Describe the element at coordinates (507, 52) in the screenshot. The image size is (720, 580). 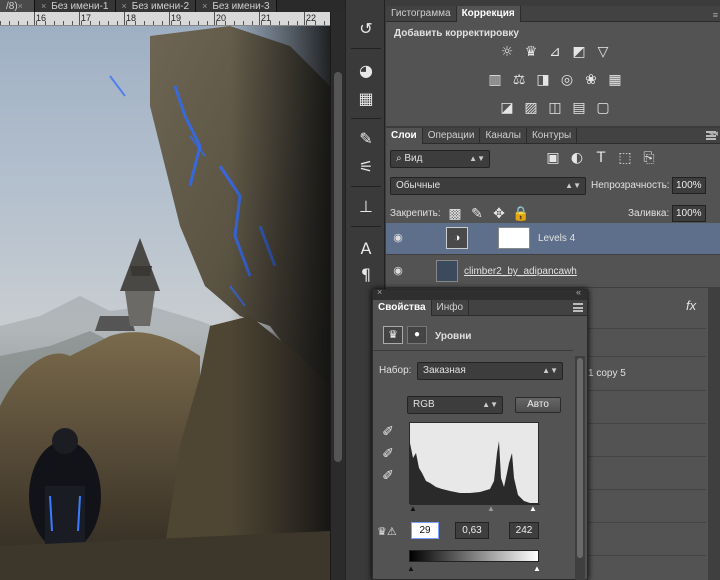
I see `brightness-icon: ☼` at that location.